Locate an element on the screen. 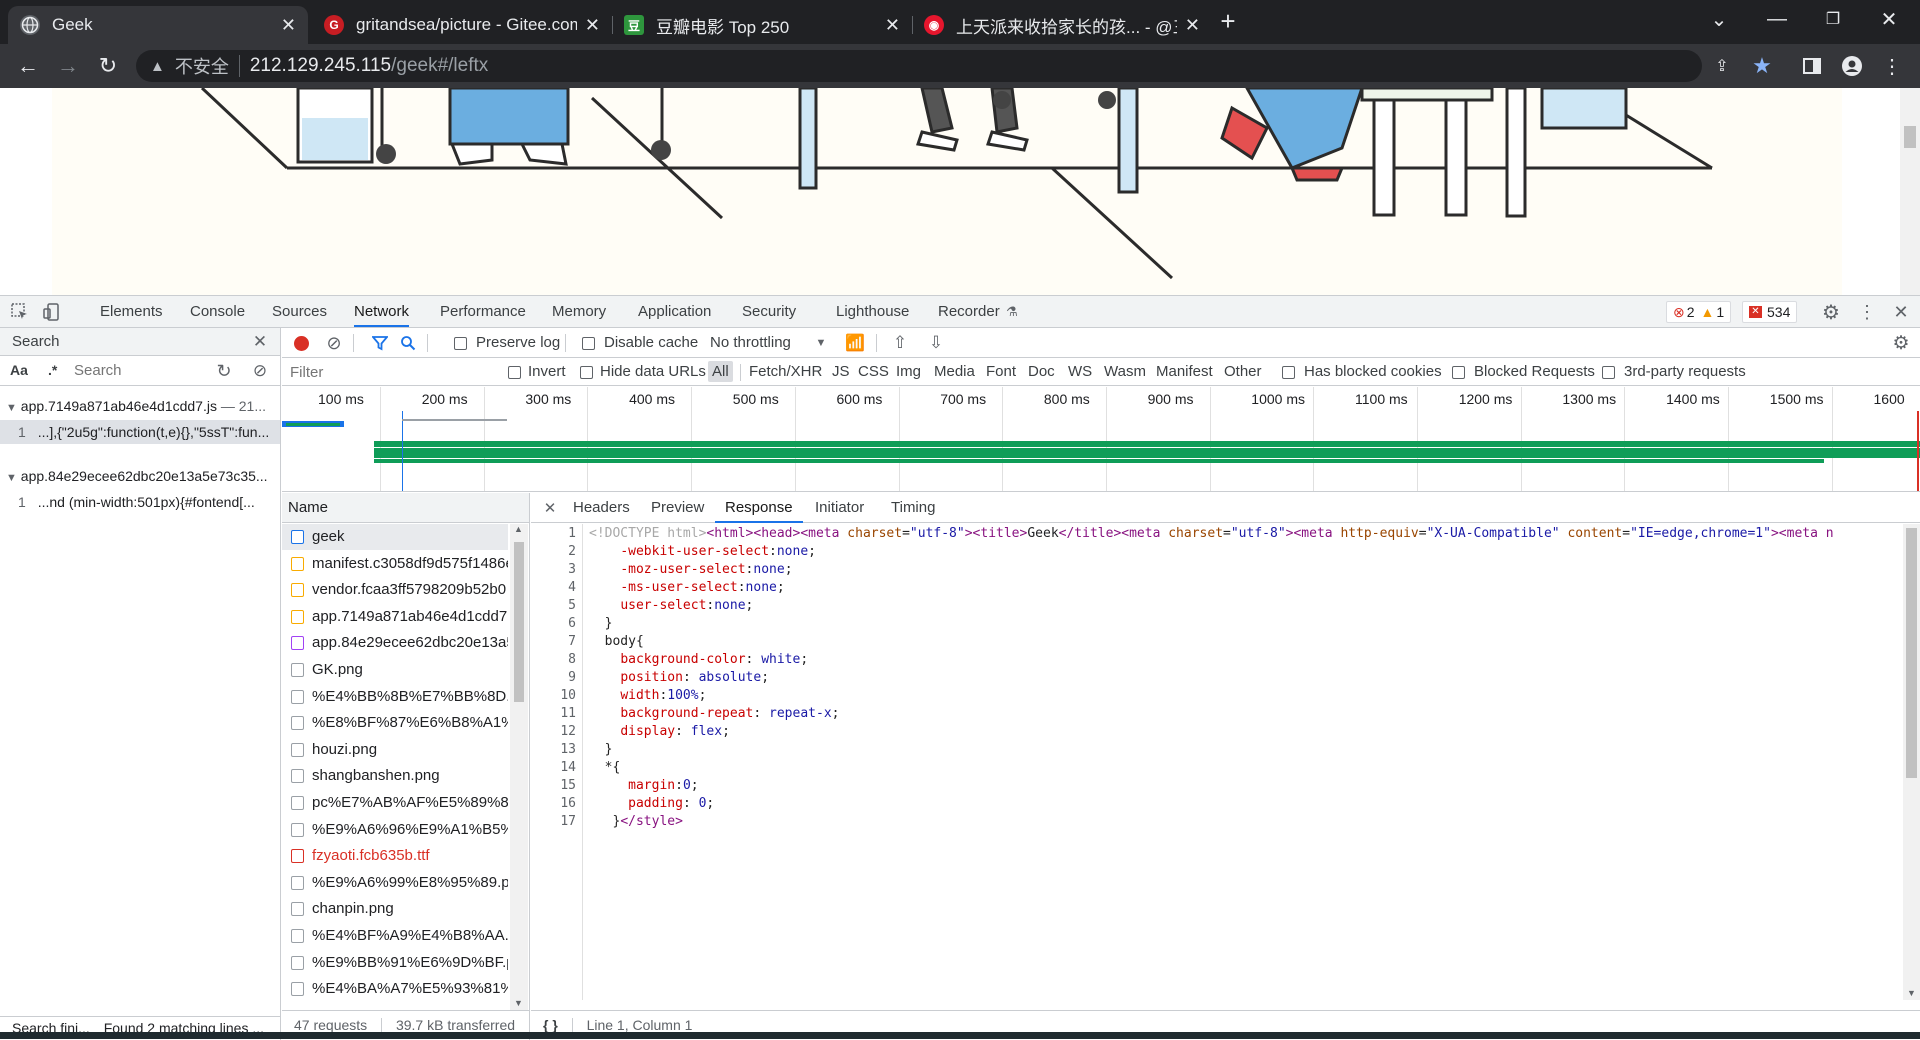 Image resolution: width=1920 pixels, height=1040 pixels. type-filter-ws: WS is located at coordinates (1080, 371).